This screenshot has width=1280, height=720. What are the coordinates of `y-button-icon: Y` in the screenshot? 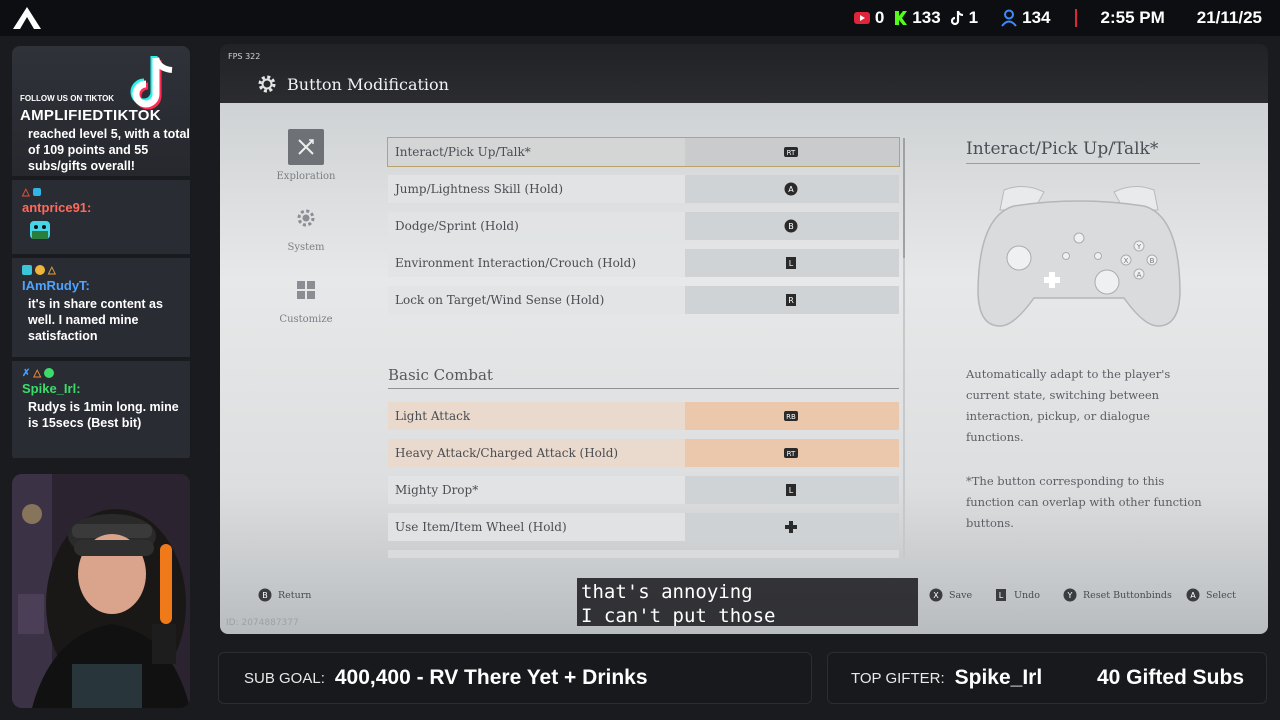 It's located at (1070, 595).